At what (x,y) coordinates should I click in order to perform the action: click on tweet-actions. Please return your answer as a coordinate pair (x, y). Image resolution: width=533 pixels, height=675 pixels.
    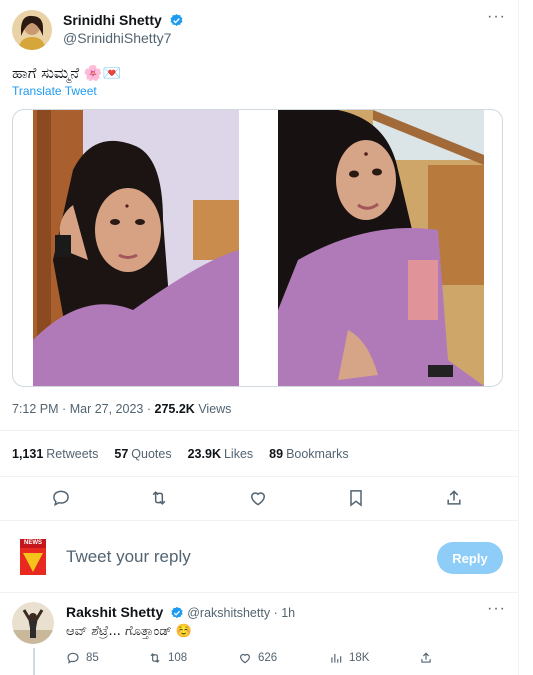
    Looking at the image, I should click on (259, 498).